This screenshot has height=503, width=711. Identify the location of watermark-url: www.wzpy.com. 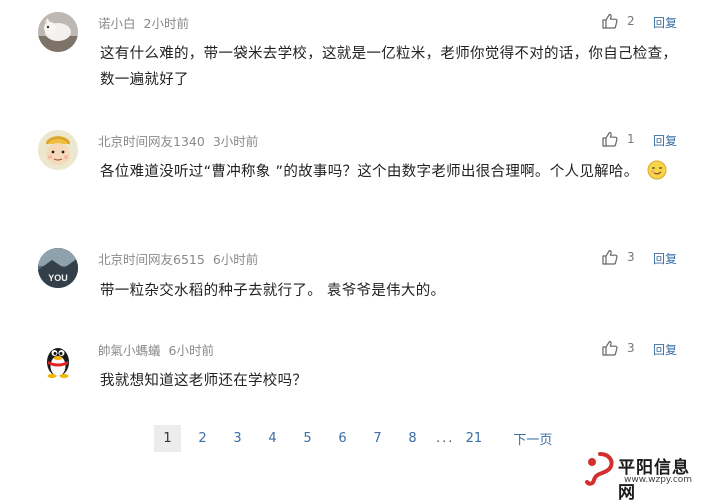
(658, 480).